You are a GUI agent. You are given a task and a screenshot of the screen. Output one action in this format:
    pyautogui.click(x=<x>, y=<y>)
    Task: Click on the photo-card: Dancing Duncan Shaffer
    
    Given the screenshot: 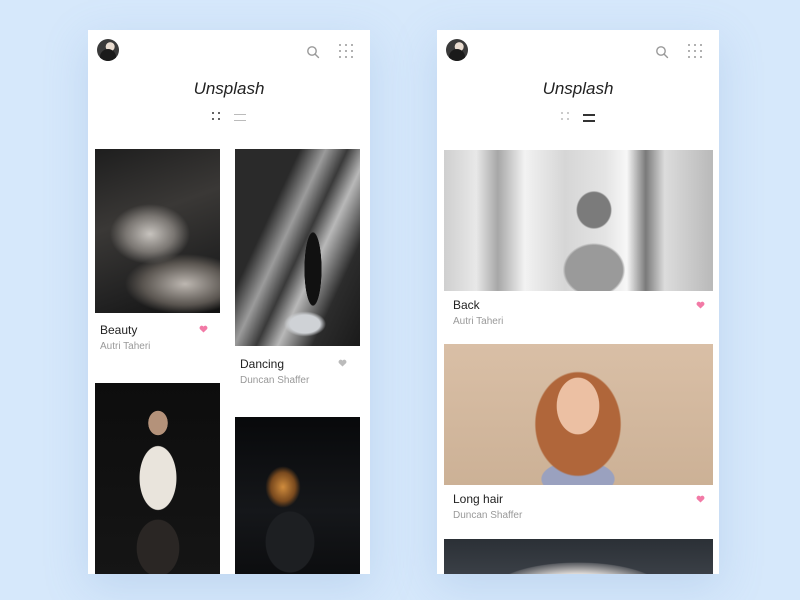 What is the action you would take?
    pyautogui.click(x=297, y=269)
    